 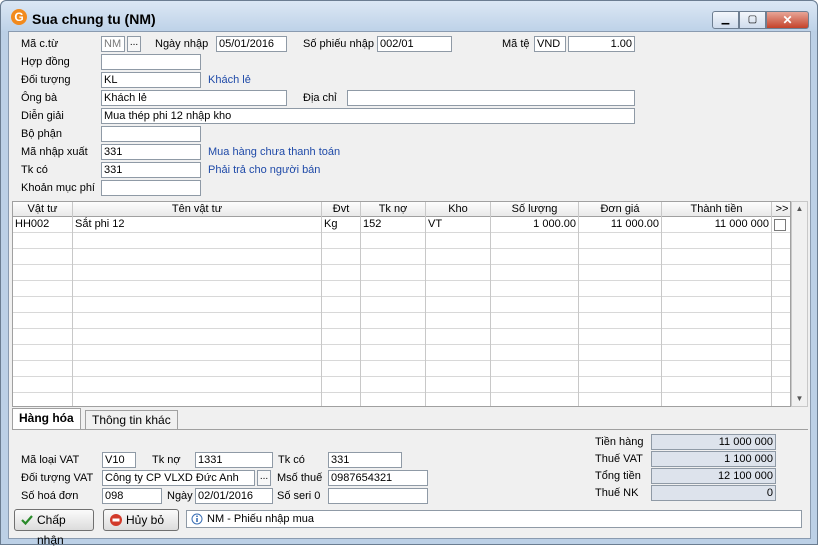 I want to click on contact-label: Ông bà, so click(x=39, y=98).